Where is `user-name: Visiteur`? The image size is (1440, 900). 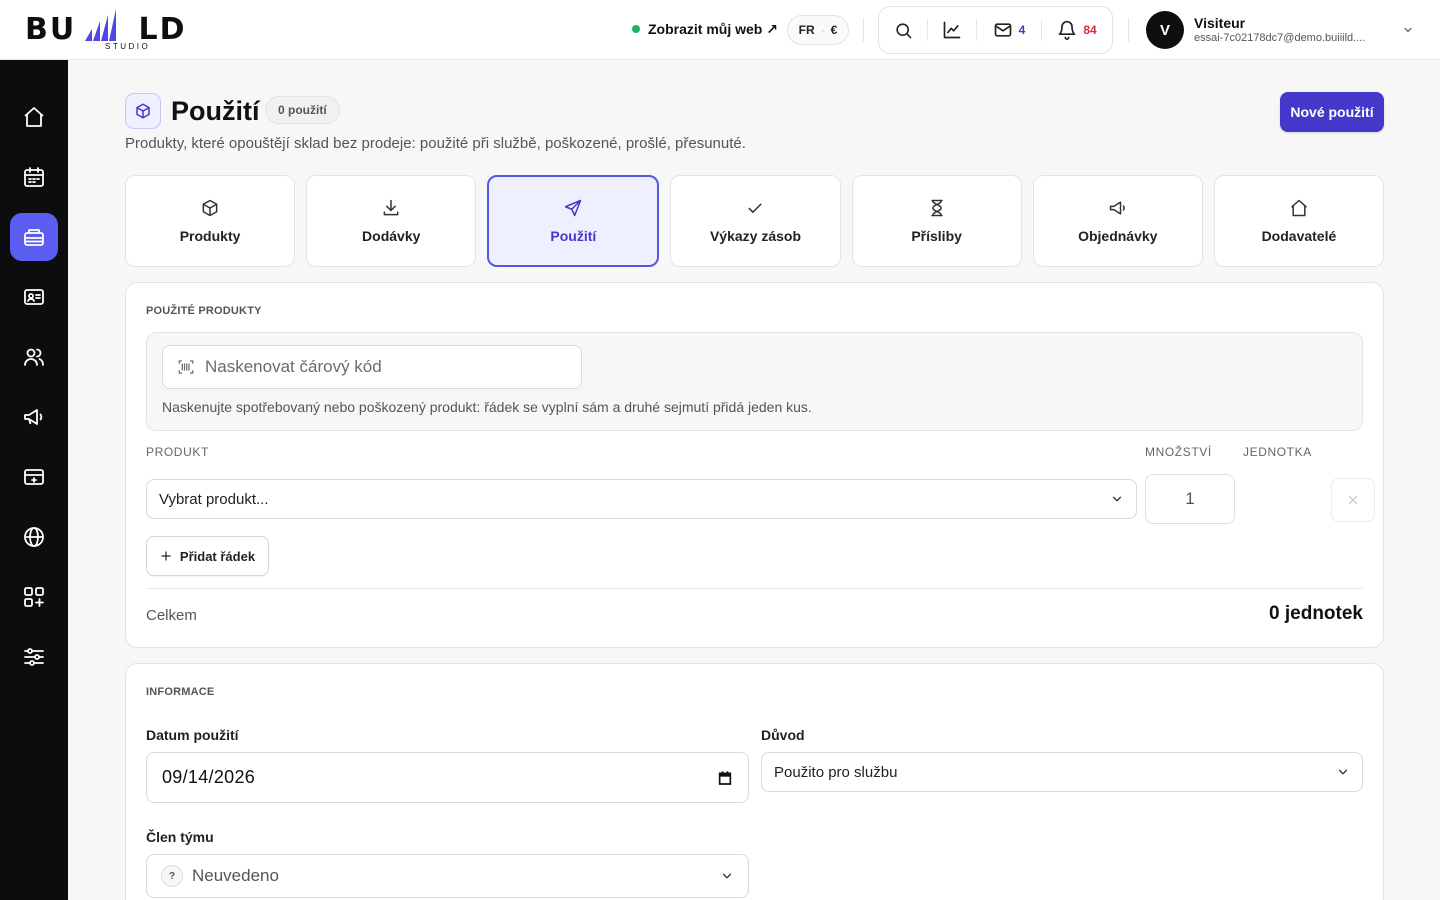 user-name: Visiteur is located at coordinates (1220, 22).